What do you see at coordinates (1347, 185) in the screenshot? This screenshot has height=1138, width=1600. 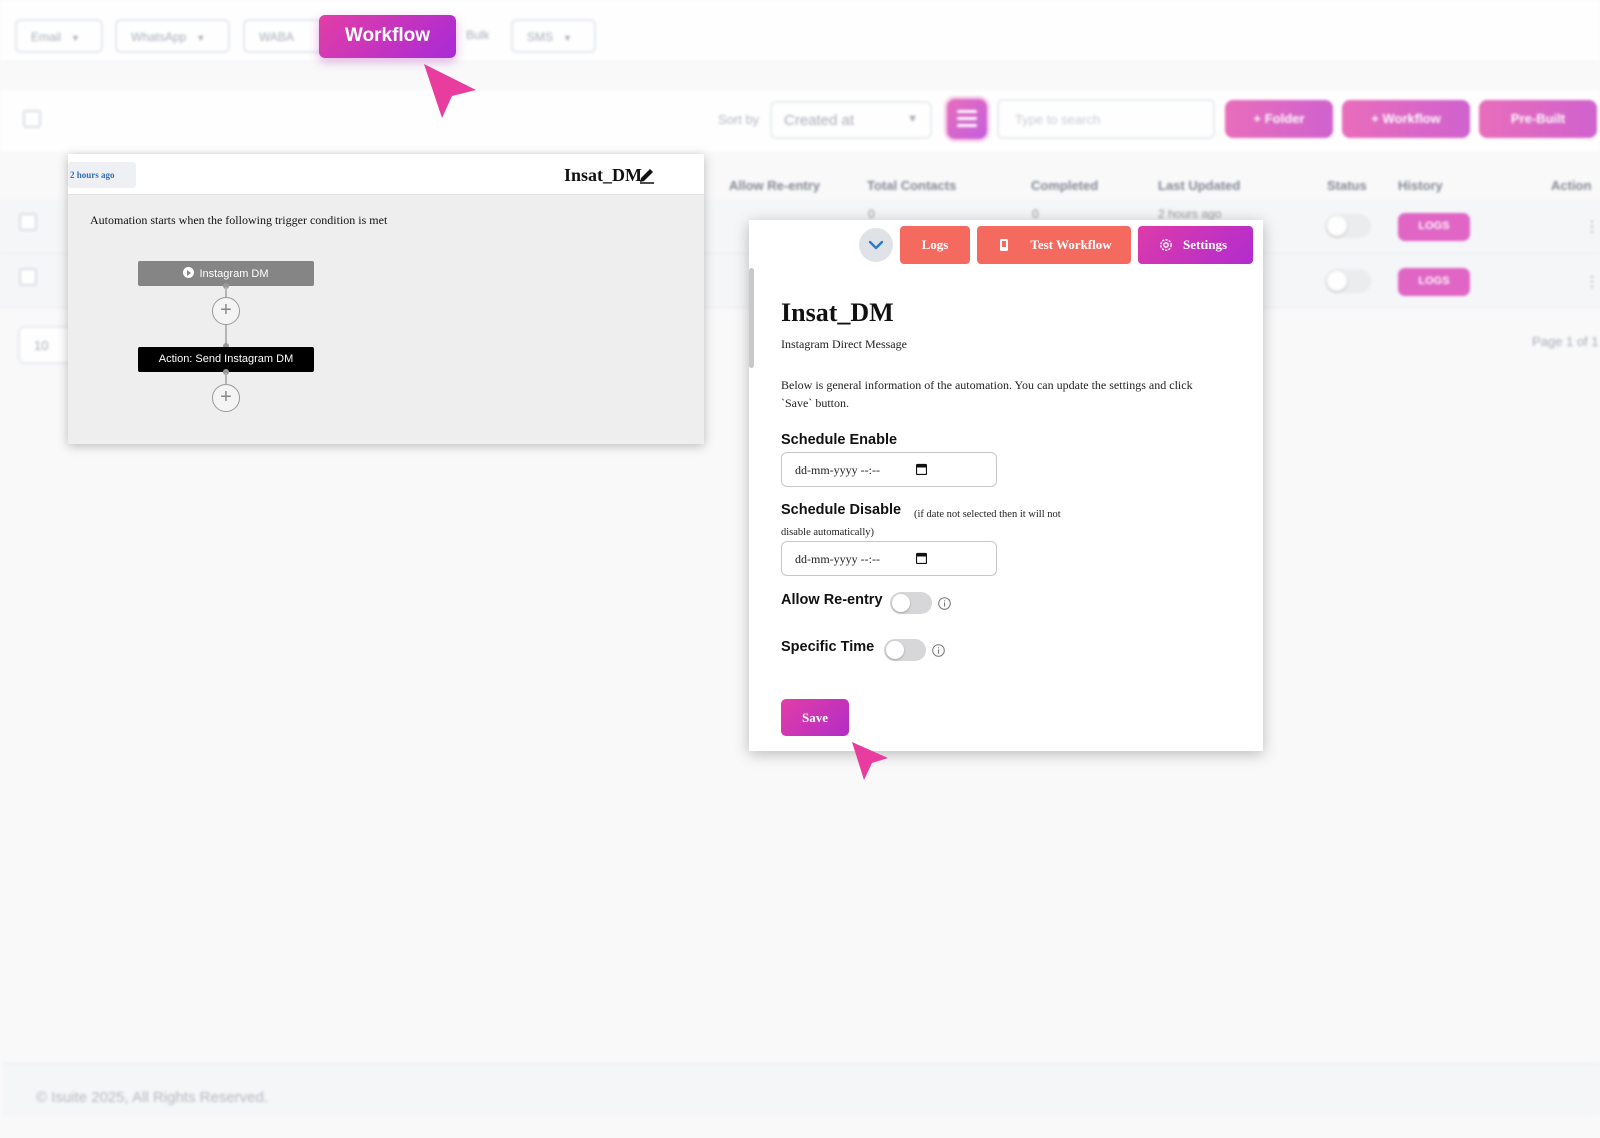 I see `col-status: Status` at bounding box center [1347, 185].